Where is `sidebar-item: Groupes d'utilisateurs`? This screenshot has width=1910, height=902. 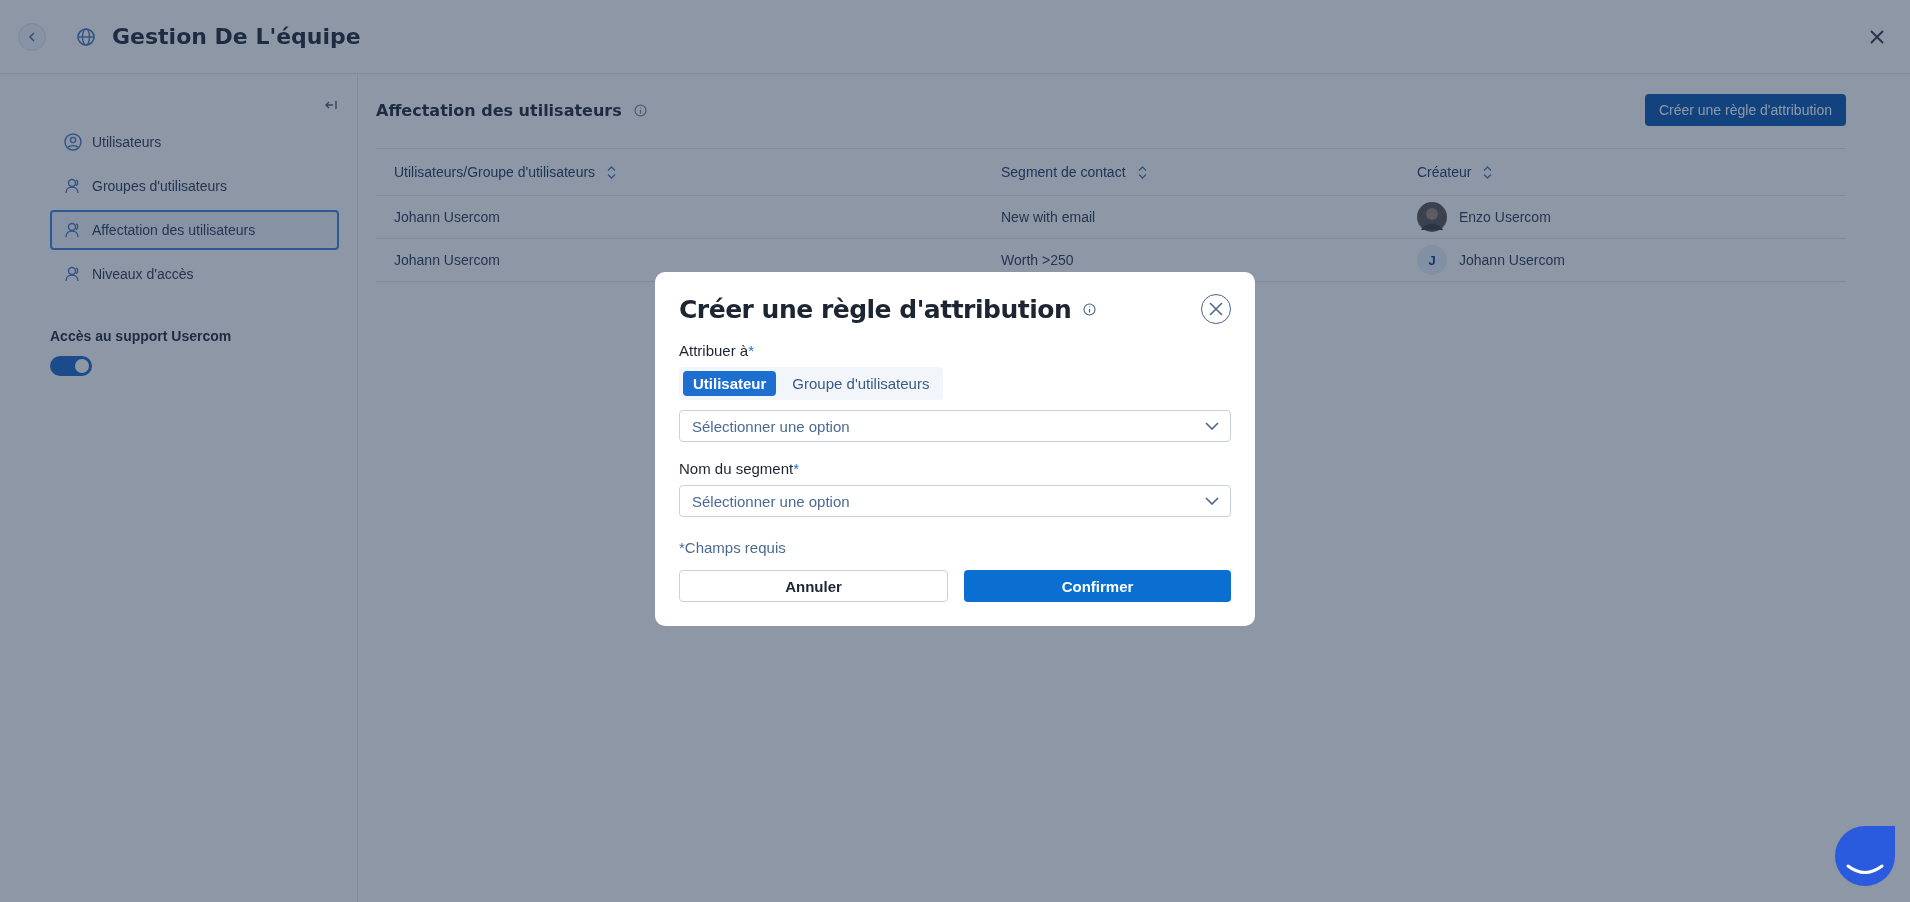 sidebar-item: Groupes d'utilisateurs is located at coordinates (194, 186).